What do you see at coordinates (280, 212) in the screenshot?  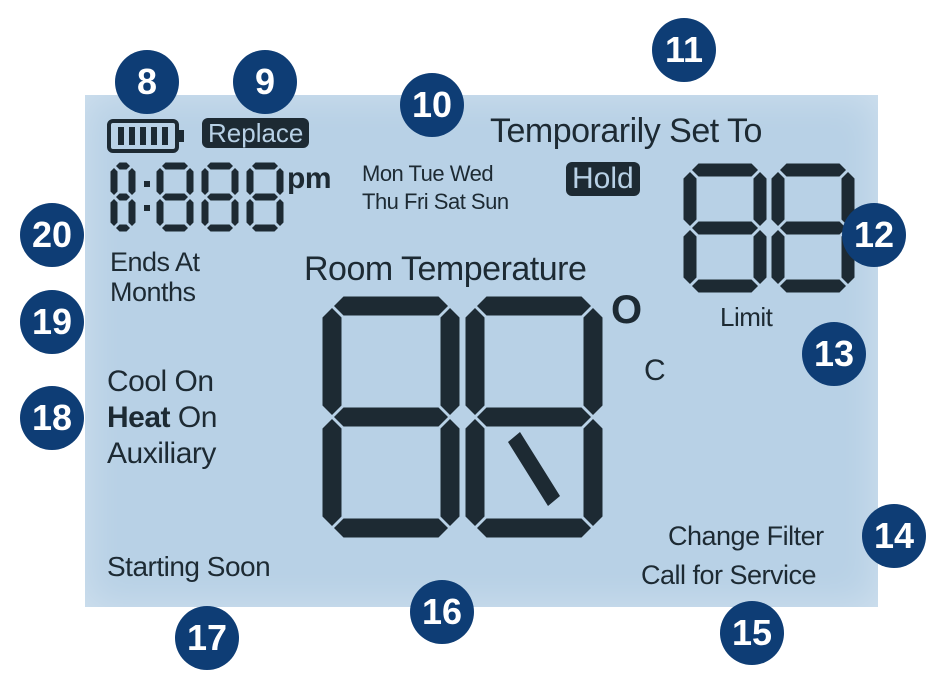 I see `clock-digit-4-seg-c` at bounding box center [280, 212].